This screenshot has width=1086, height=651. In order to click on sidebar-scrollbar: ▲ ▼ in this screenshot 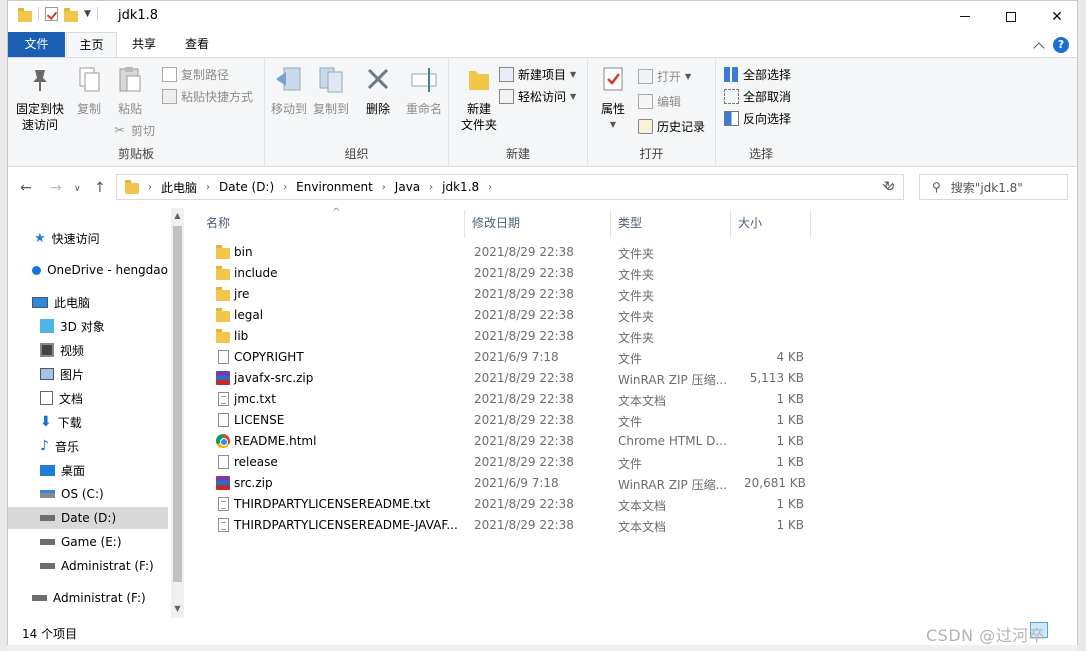, I will do `click(177, 413)`.